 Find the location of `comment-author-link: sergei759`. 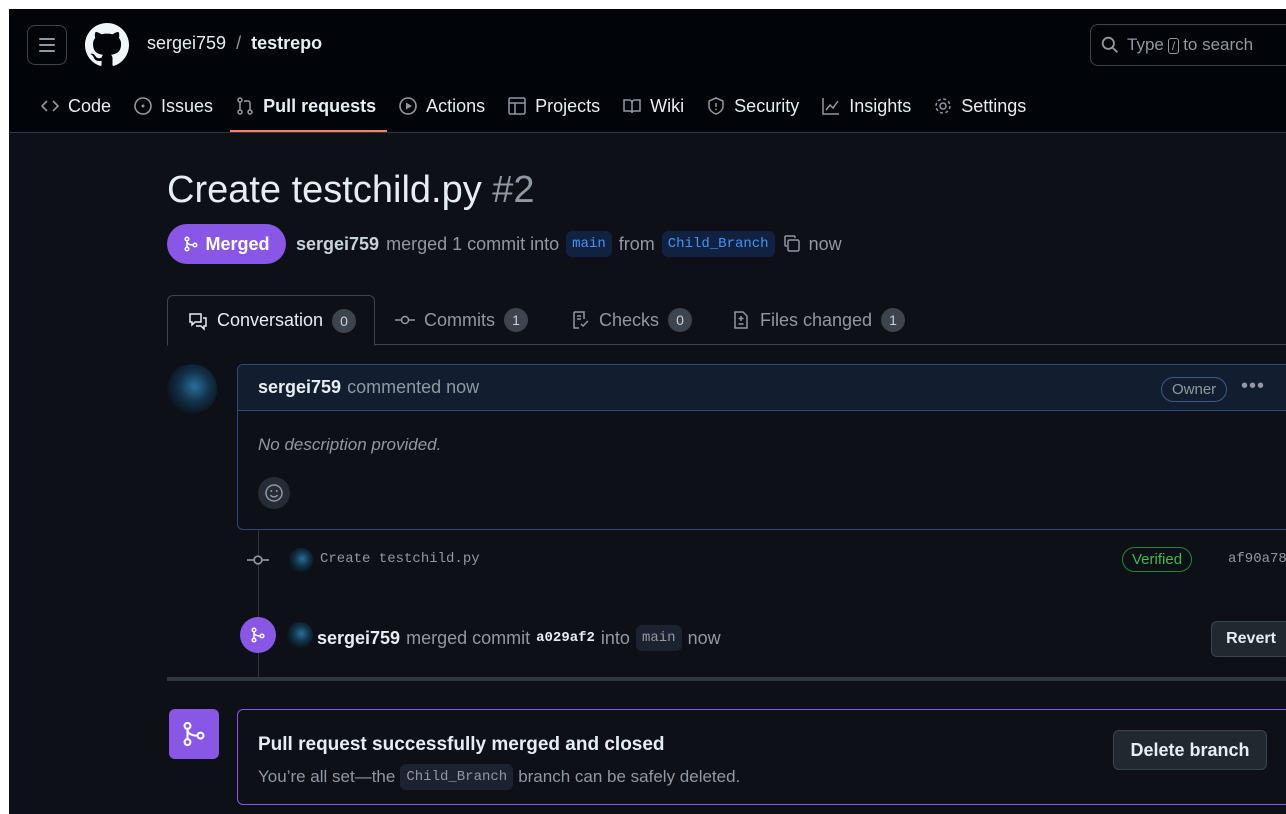

comment-author-link: sergei759 is located at coordinates (299, 387).